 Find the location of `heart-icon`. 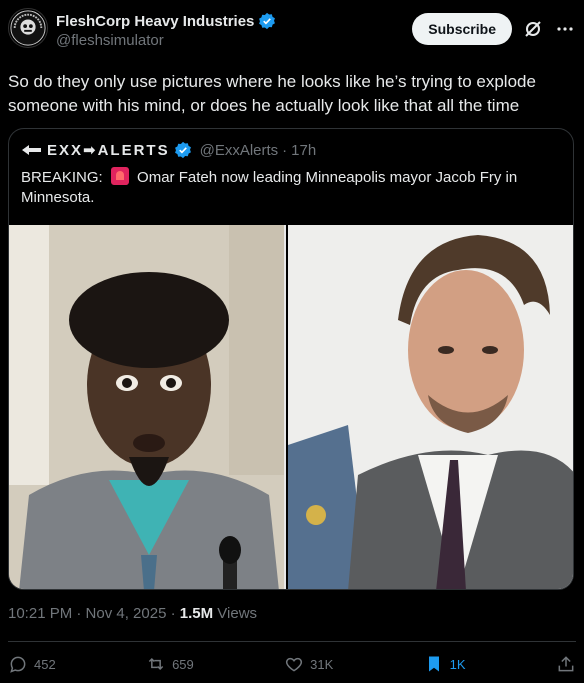

heart-icon is located at coordinates (294, 664).